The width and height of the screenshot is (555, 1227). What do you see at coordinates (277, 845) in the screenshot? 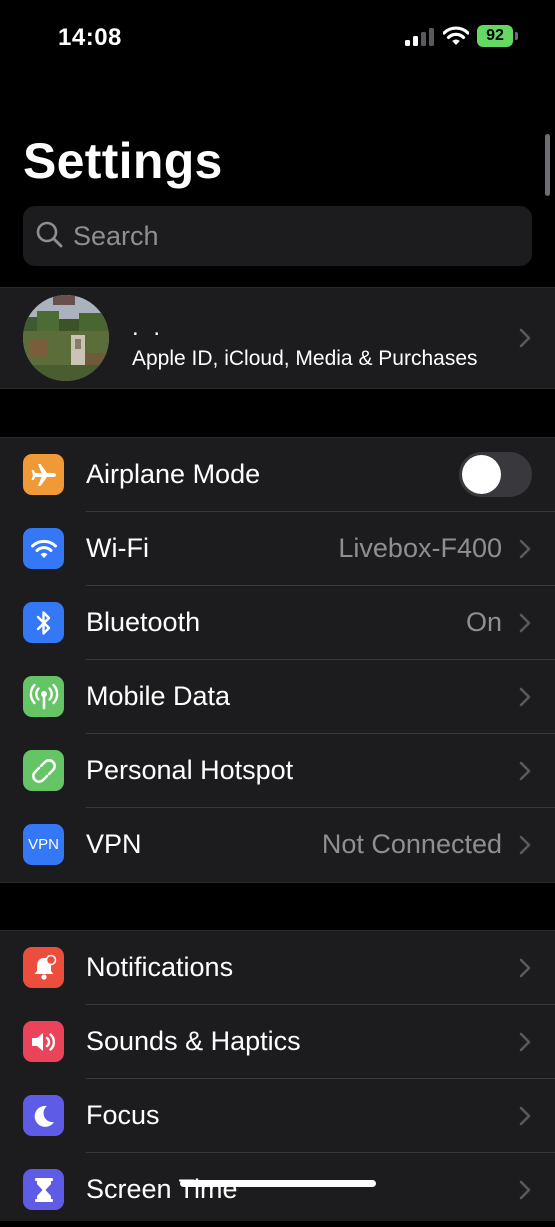
I see `settings-row-vpn: VPN VPN Not Connected` at bounding box center [277, 845].